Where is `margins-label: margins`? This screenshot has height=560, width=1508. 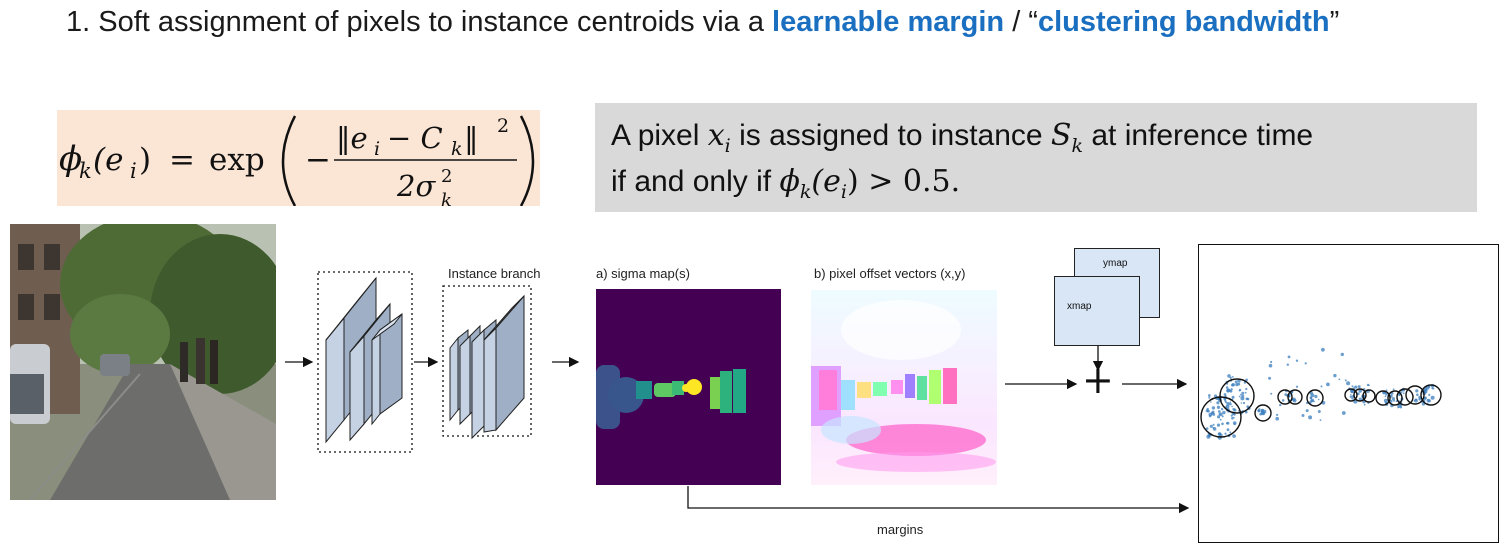
margins-label: margins is located at coordinates (900, 529).